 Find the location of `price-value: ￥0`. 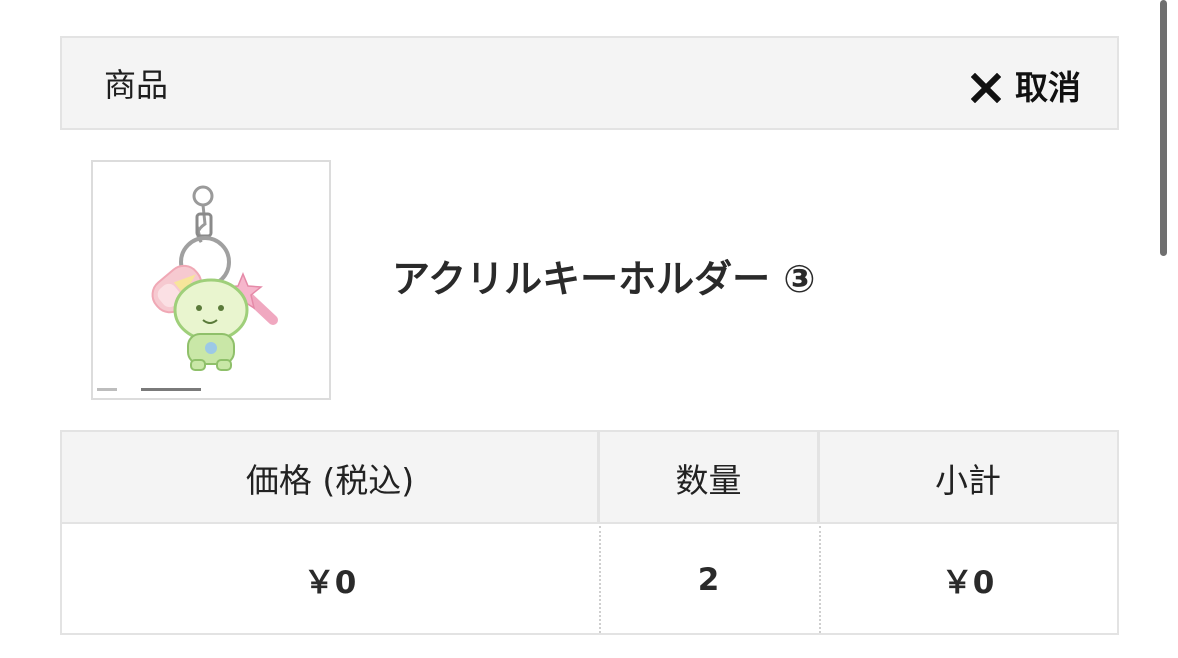

price-value: ￥0 is located at coordinates (330, 583).